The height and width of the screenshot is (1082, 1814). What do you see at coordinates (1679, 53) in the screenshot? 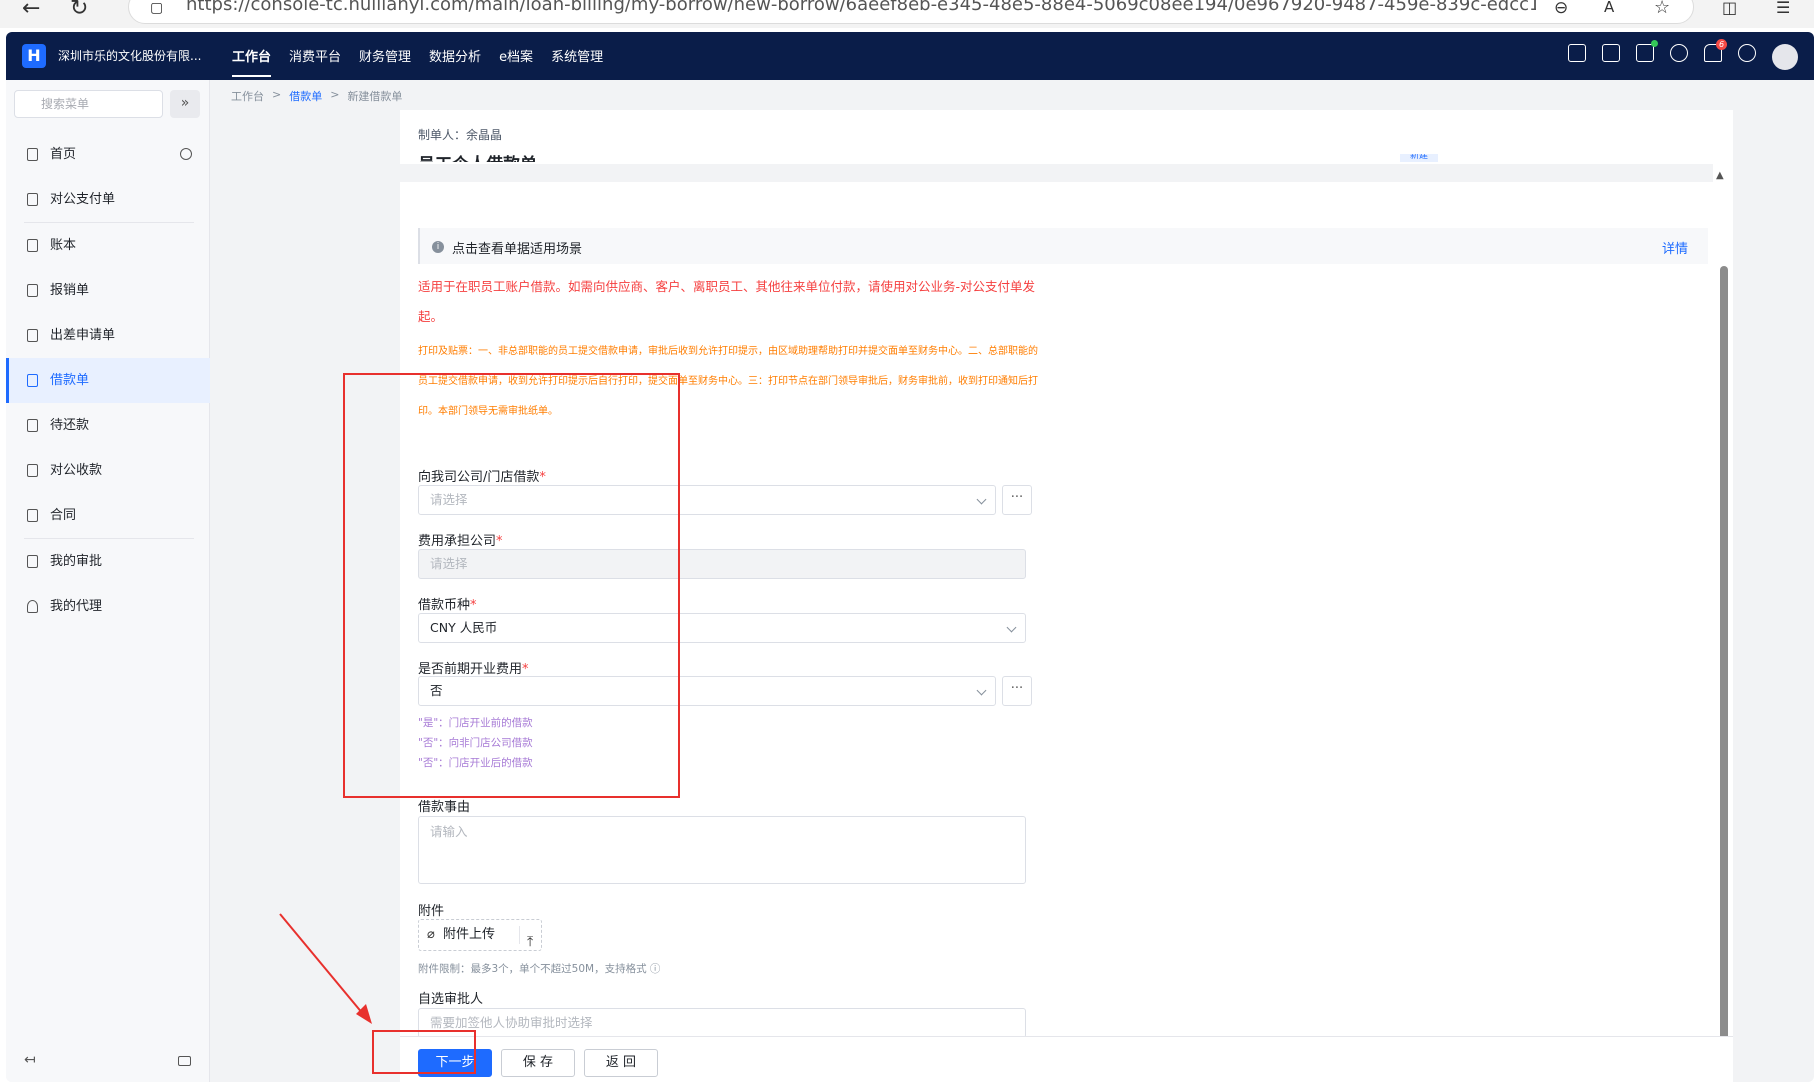
I see `location-icon` at bounding box center [1679, 53].